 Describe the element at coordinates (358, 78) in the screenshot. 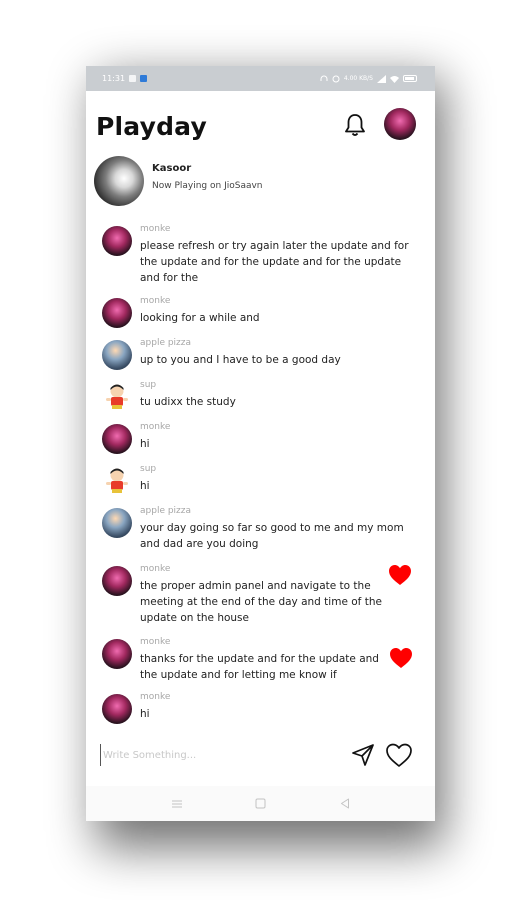

I see `network-speed: 4.00 KB/S` at that location.